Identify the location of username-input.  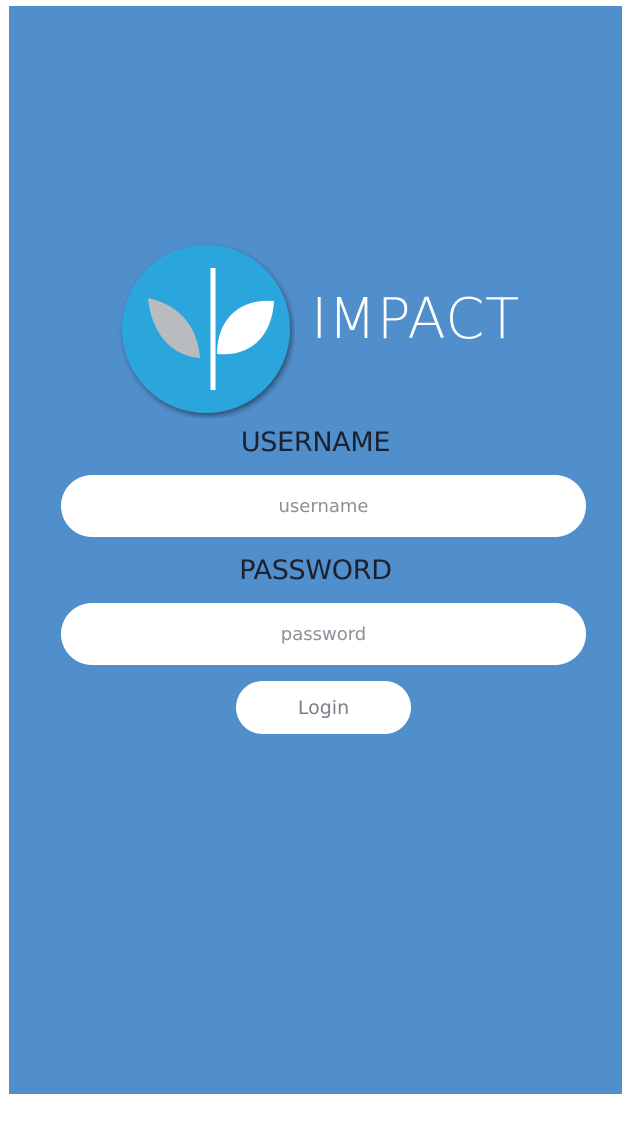
(323, 506).